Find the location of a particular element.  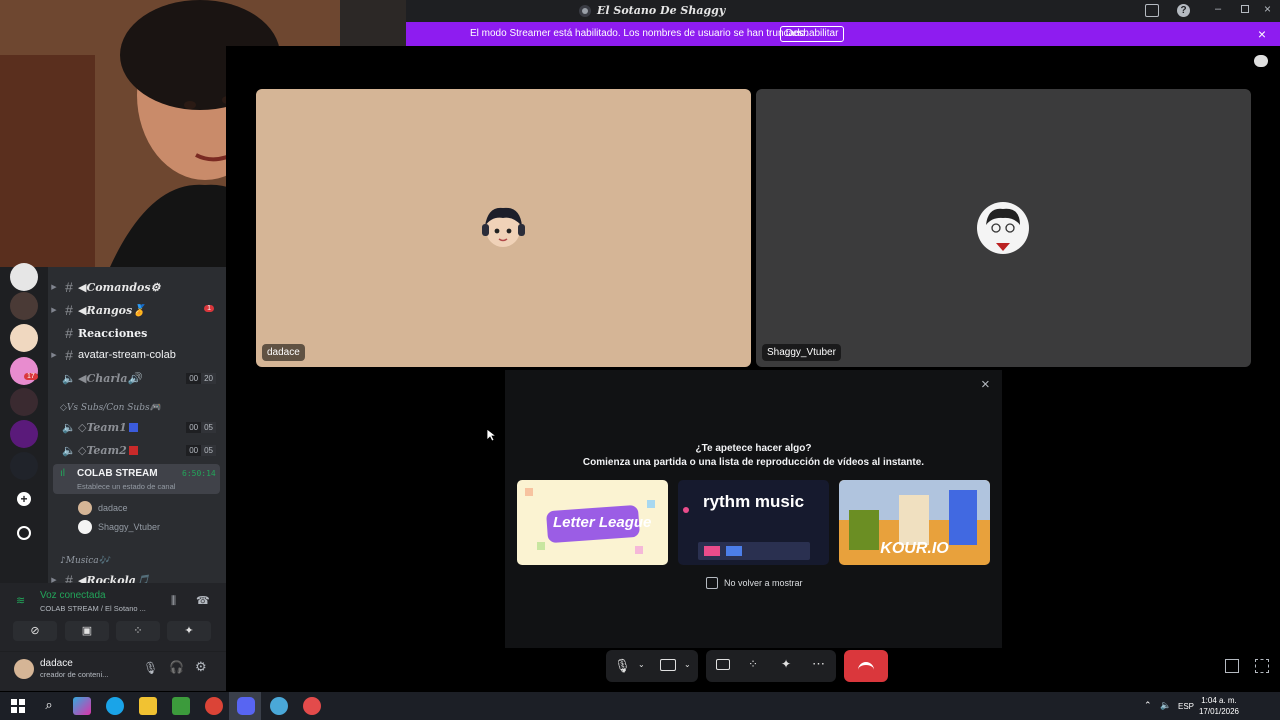

obs-icon is located at coordinates (312, 706).